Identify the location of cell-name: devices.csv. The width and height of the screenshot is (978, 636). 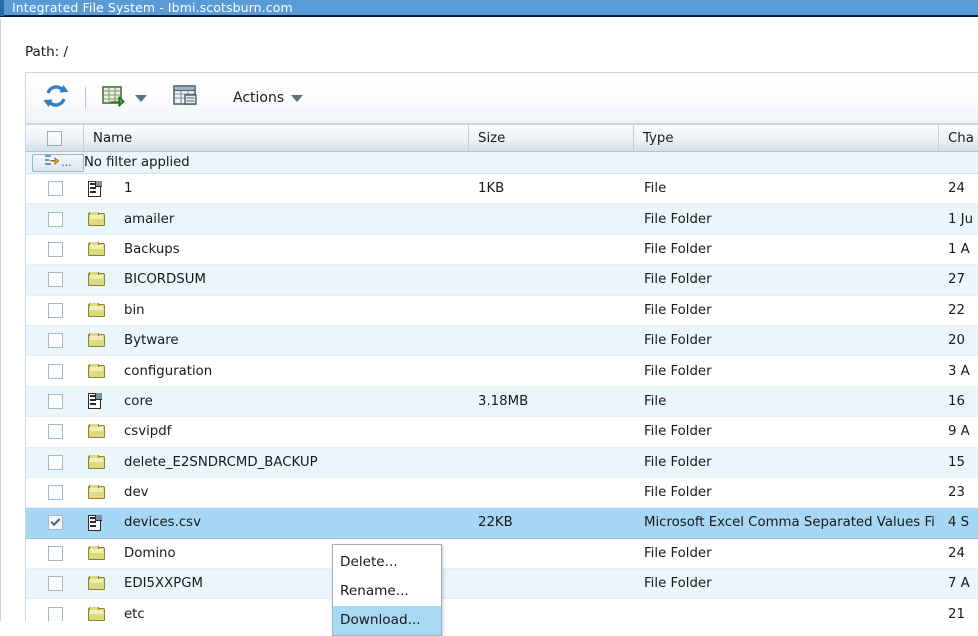
(276, 522).